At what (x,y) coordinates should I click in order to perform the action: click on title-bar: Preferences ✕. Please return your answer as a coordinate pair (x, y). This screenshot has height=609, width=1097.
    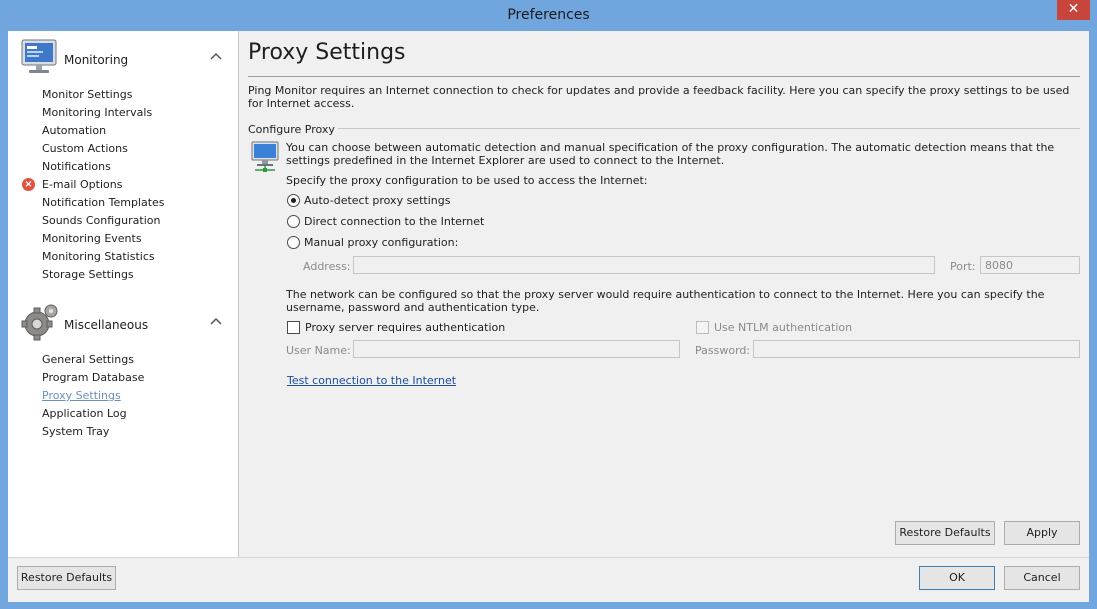
    Looking at the image, I should click on (548, 15).